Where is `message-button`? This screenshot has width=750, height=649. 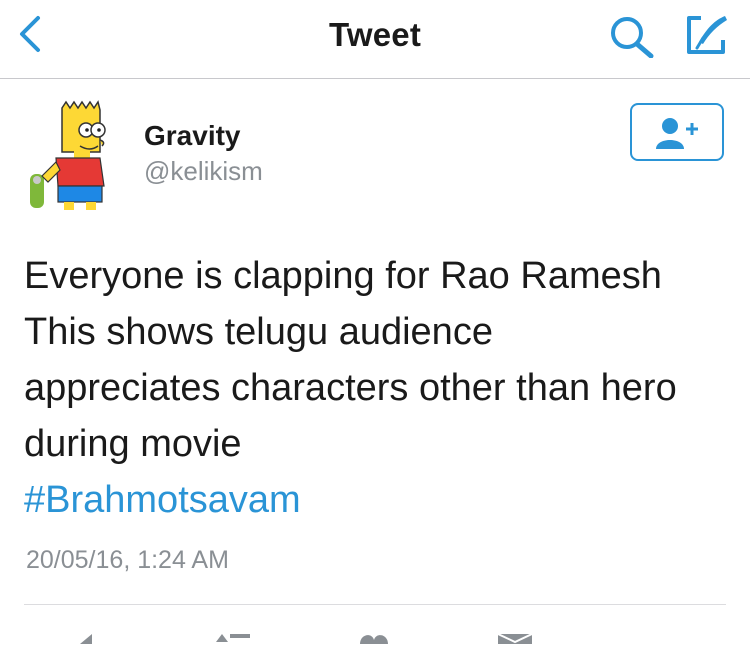
message-button is located at coordinates (516, 639).